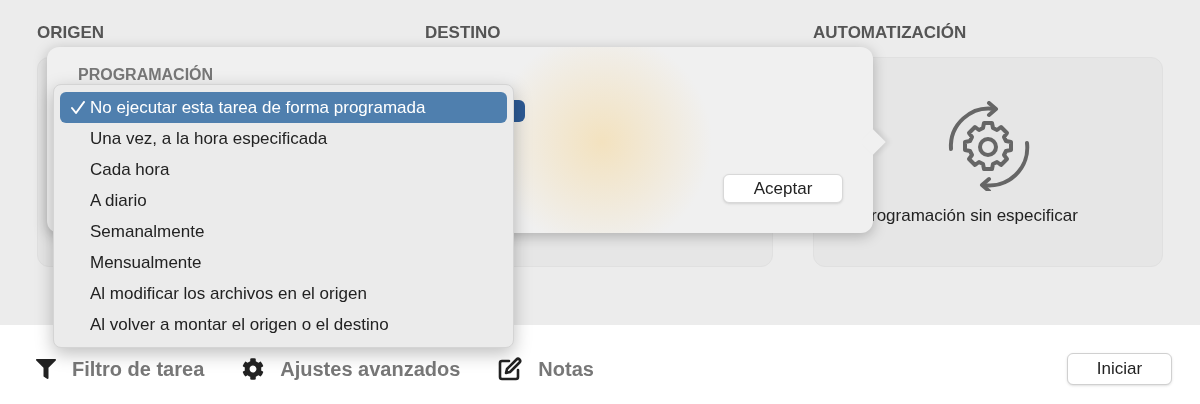  I want to click on popover-title: PROGRAMACIÓN, so click(146, 74).